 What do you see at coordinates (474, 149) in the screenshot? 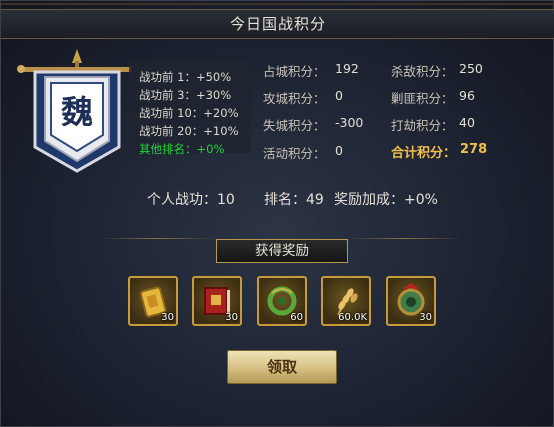
I see `total-score-value: 278` at bounding box center [474, 149].